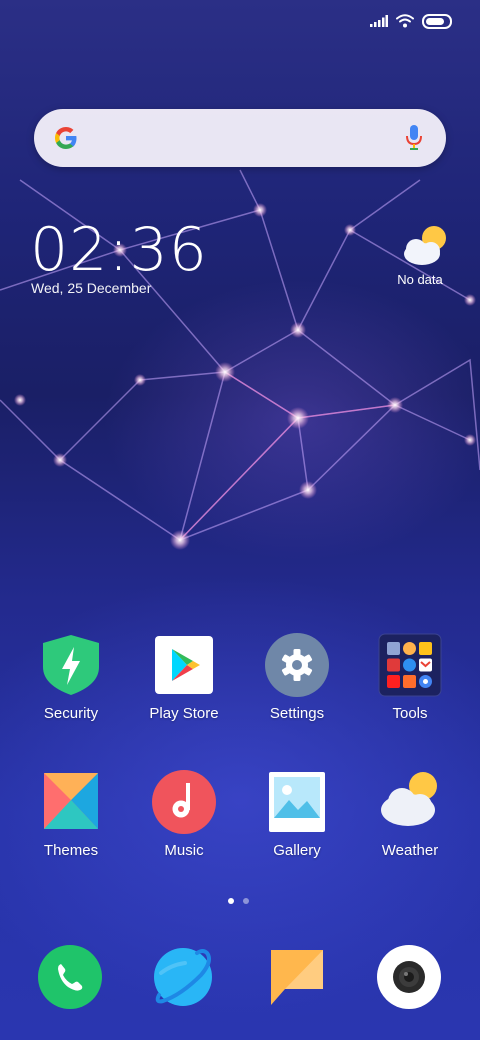 This screenshot has height=1040, width=480. I want to click on app-security: Security, so click(71, 677).